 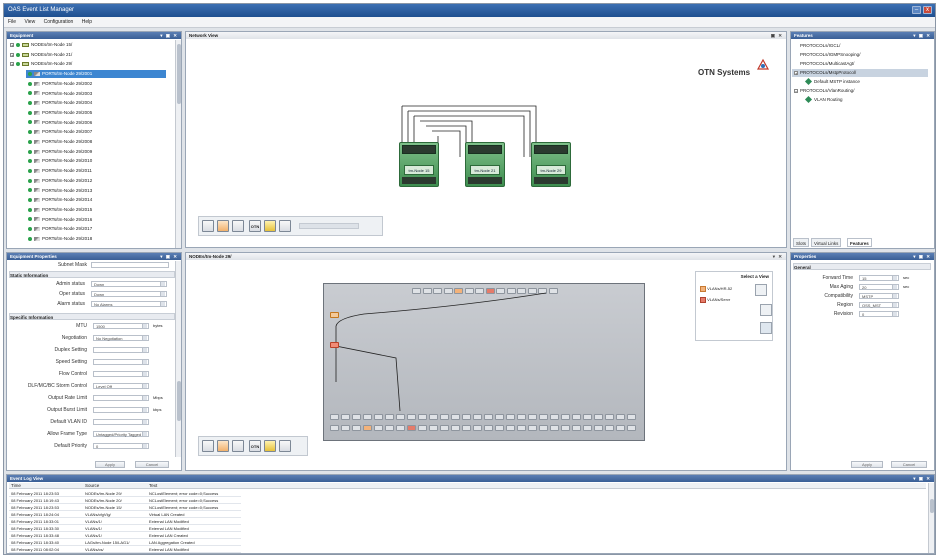 I want to click on tree-port: PORTs/tm-Node 29/2006, so click(x=96, y=123).